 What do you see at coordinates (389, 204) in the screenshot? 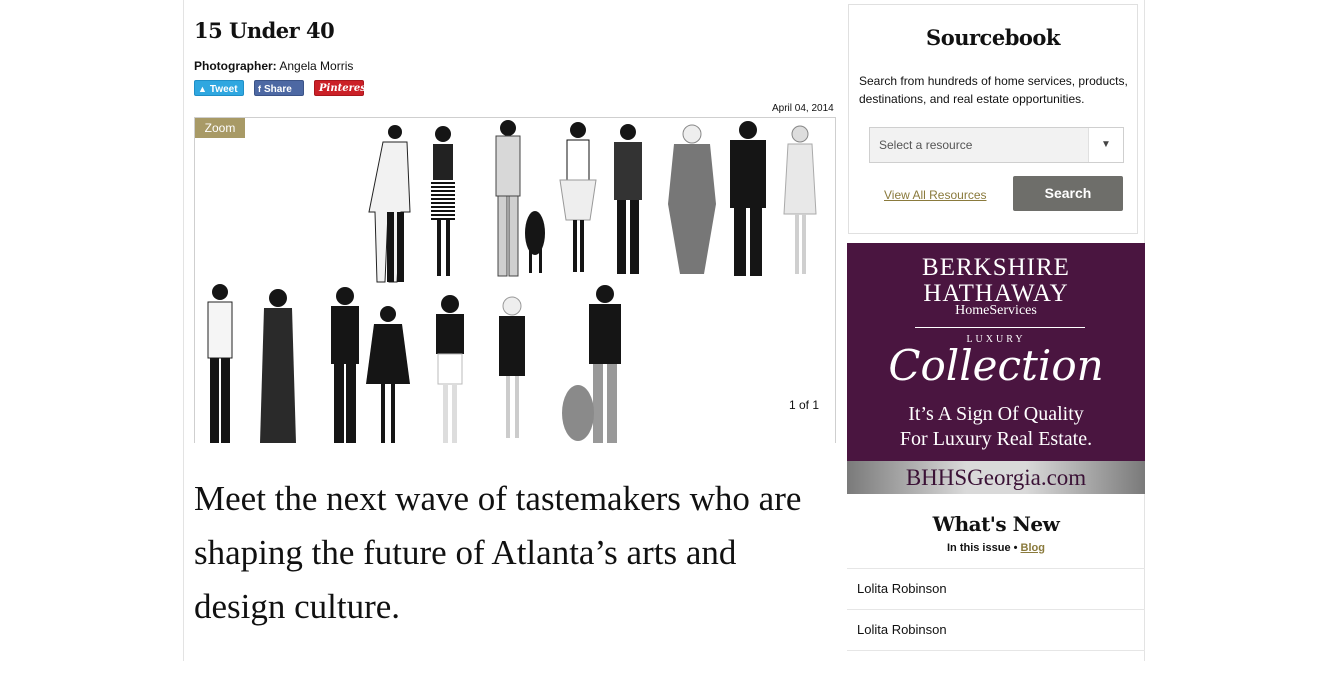
I see `person-figure` at bounding box center [389, 204].